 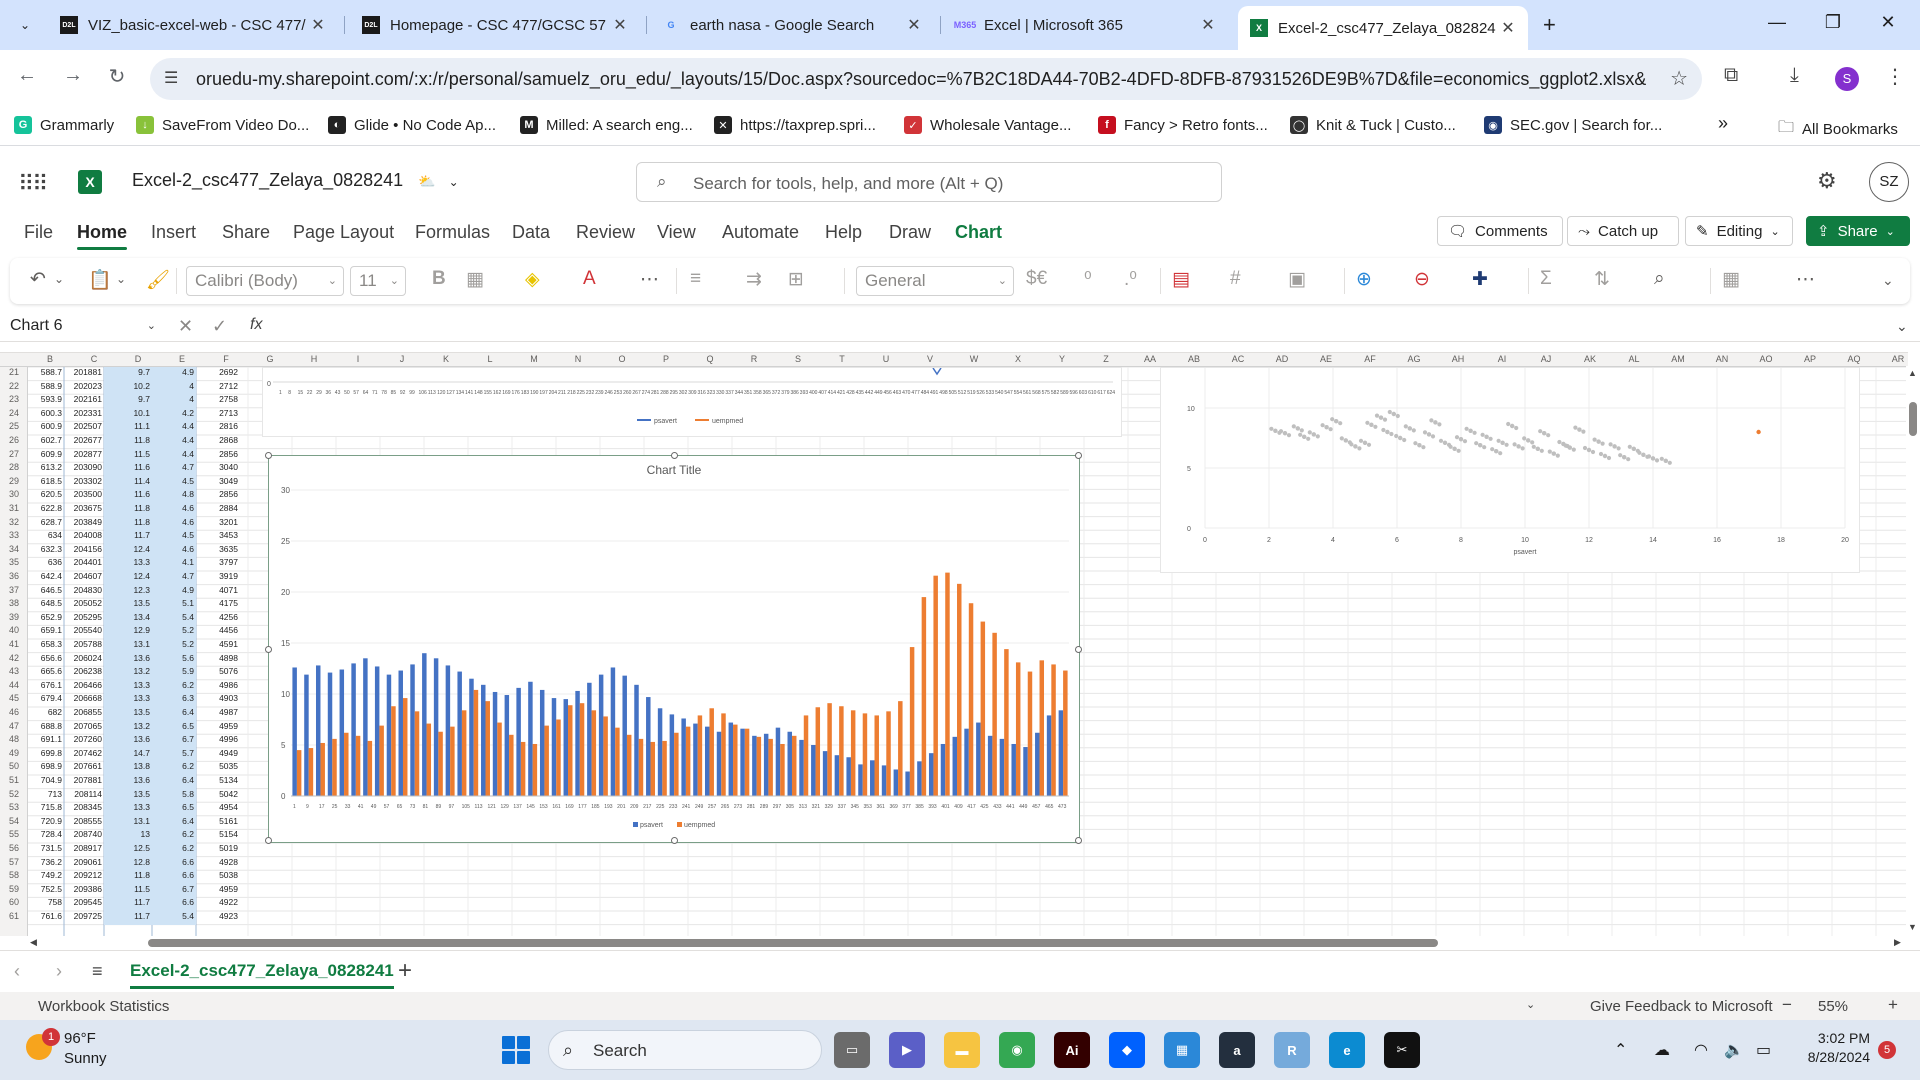 I want to click on back-button: ←, so click(x=27, y=75).